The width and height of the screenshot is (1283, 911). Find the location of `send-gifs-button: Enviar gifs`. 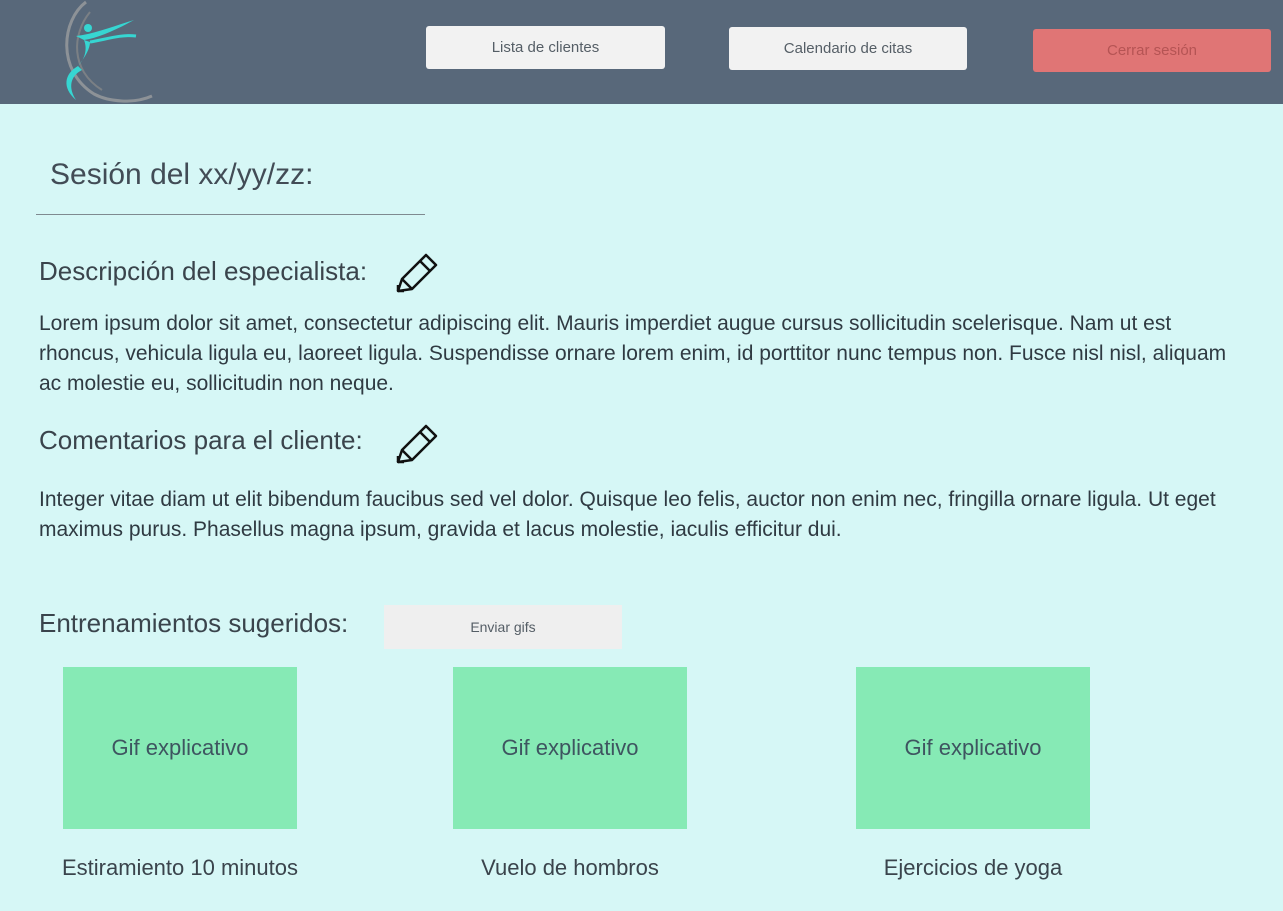

send-gifs-button: Enviar gifs is located at coordinates (503, 627).